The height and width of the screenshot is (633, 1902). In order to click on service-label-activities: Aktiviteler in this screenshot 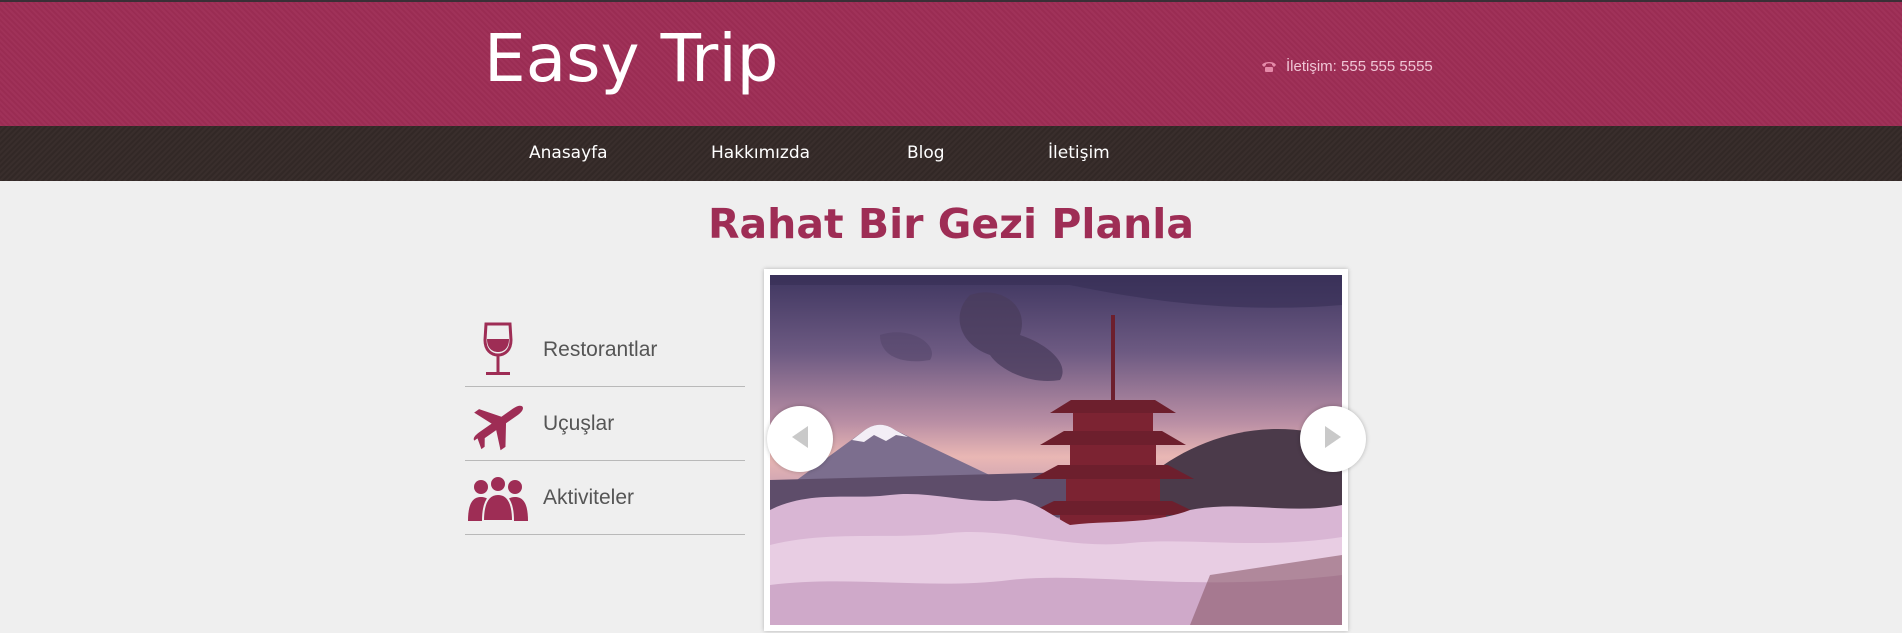, I will do `click(589, 497)`.